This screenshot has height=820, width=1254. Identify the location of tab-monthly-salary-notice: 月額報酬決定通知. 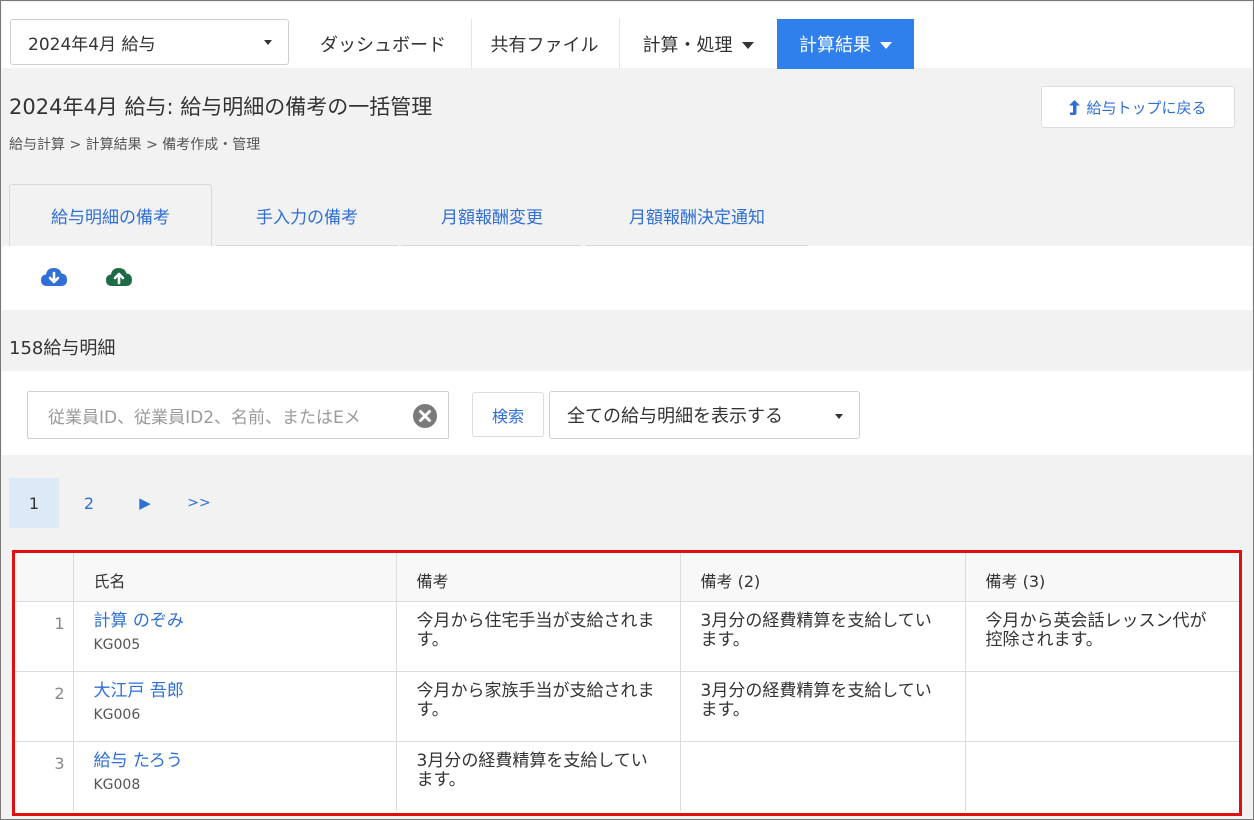
(697, 215).